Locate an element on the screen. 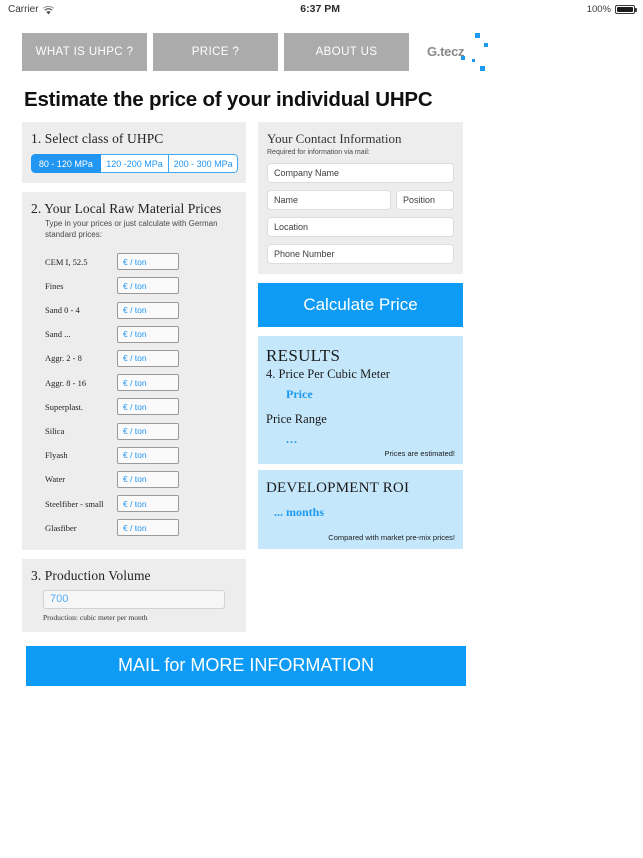 This screenshot has width=643, height=858. results-title: RESULTS is located at coordinates (303, 355).